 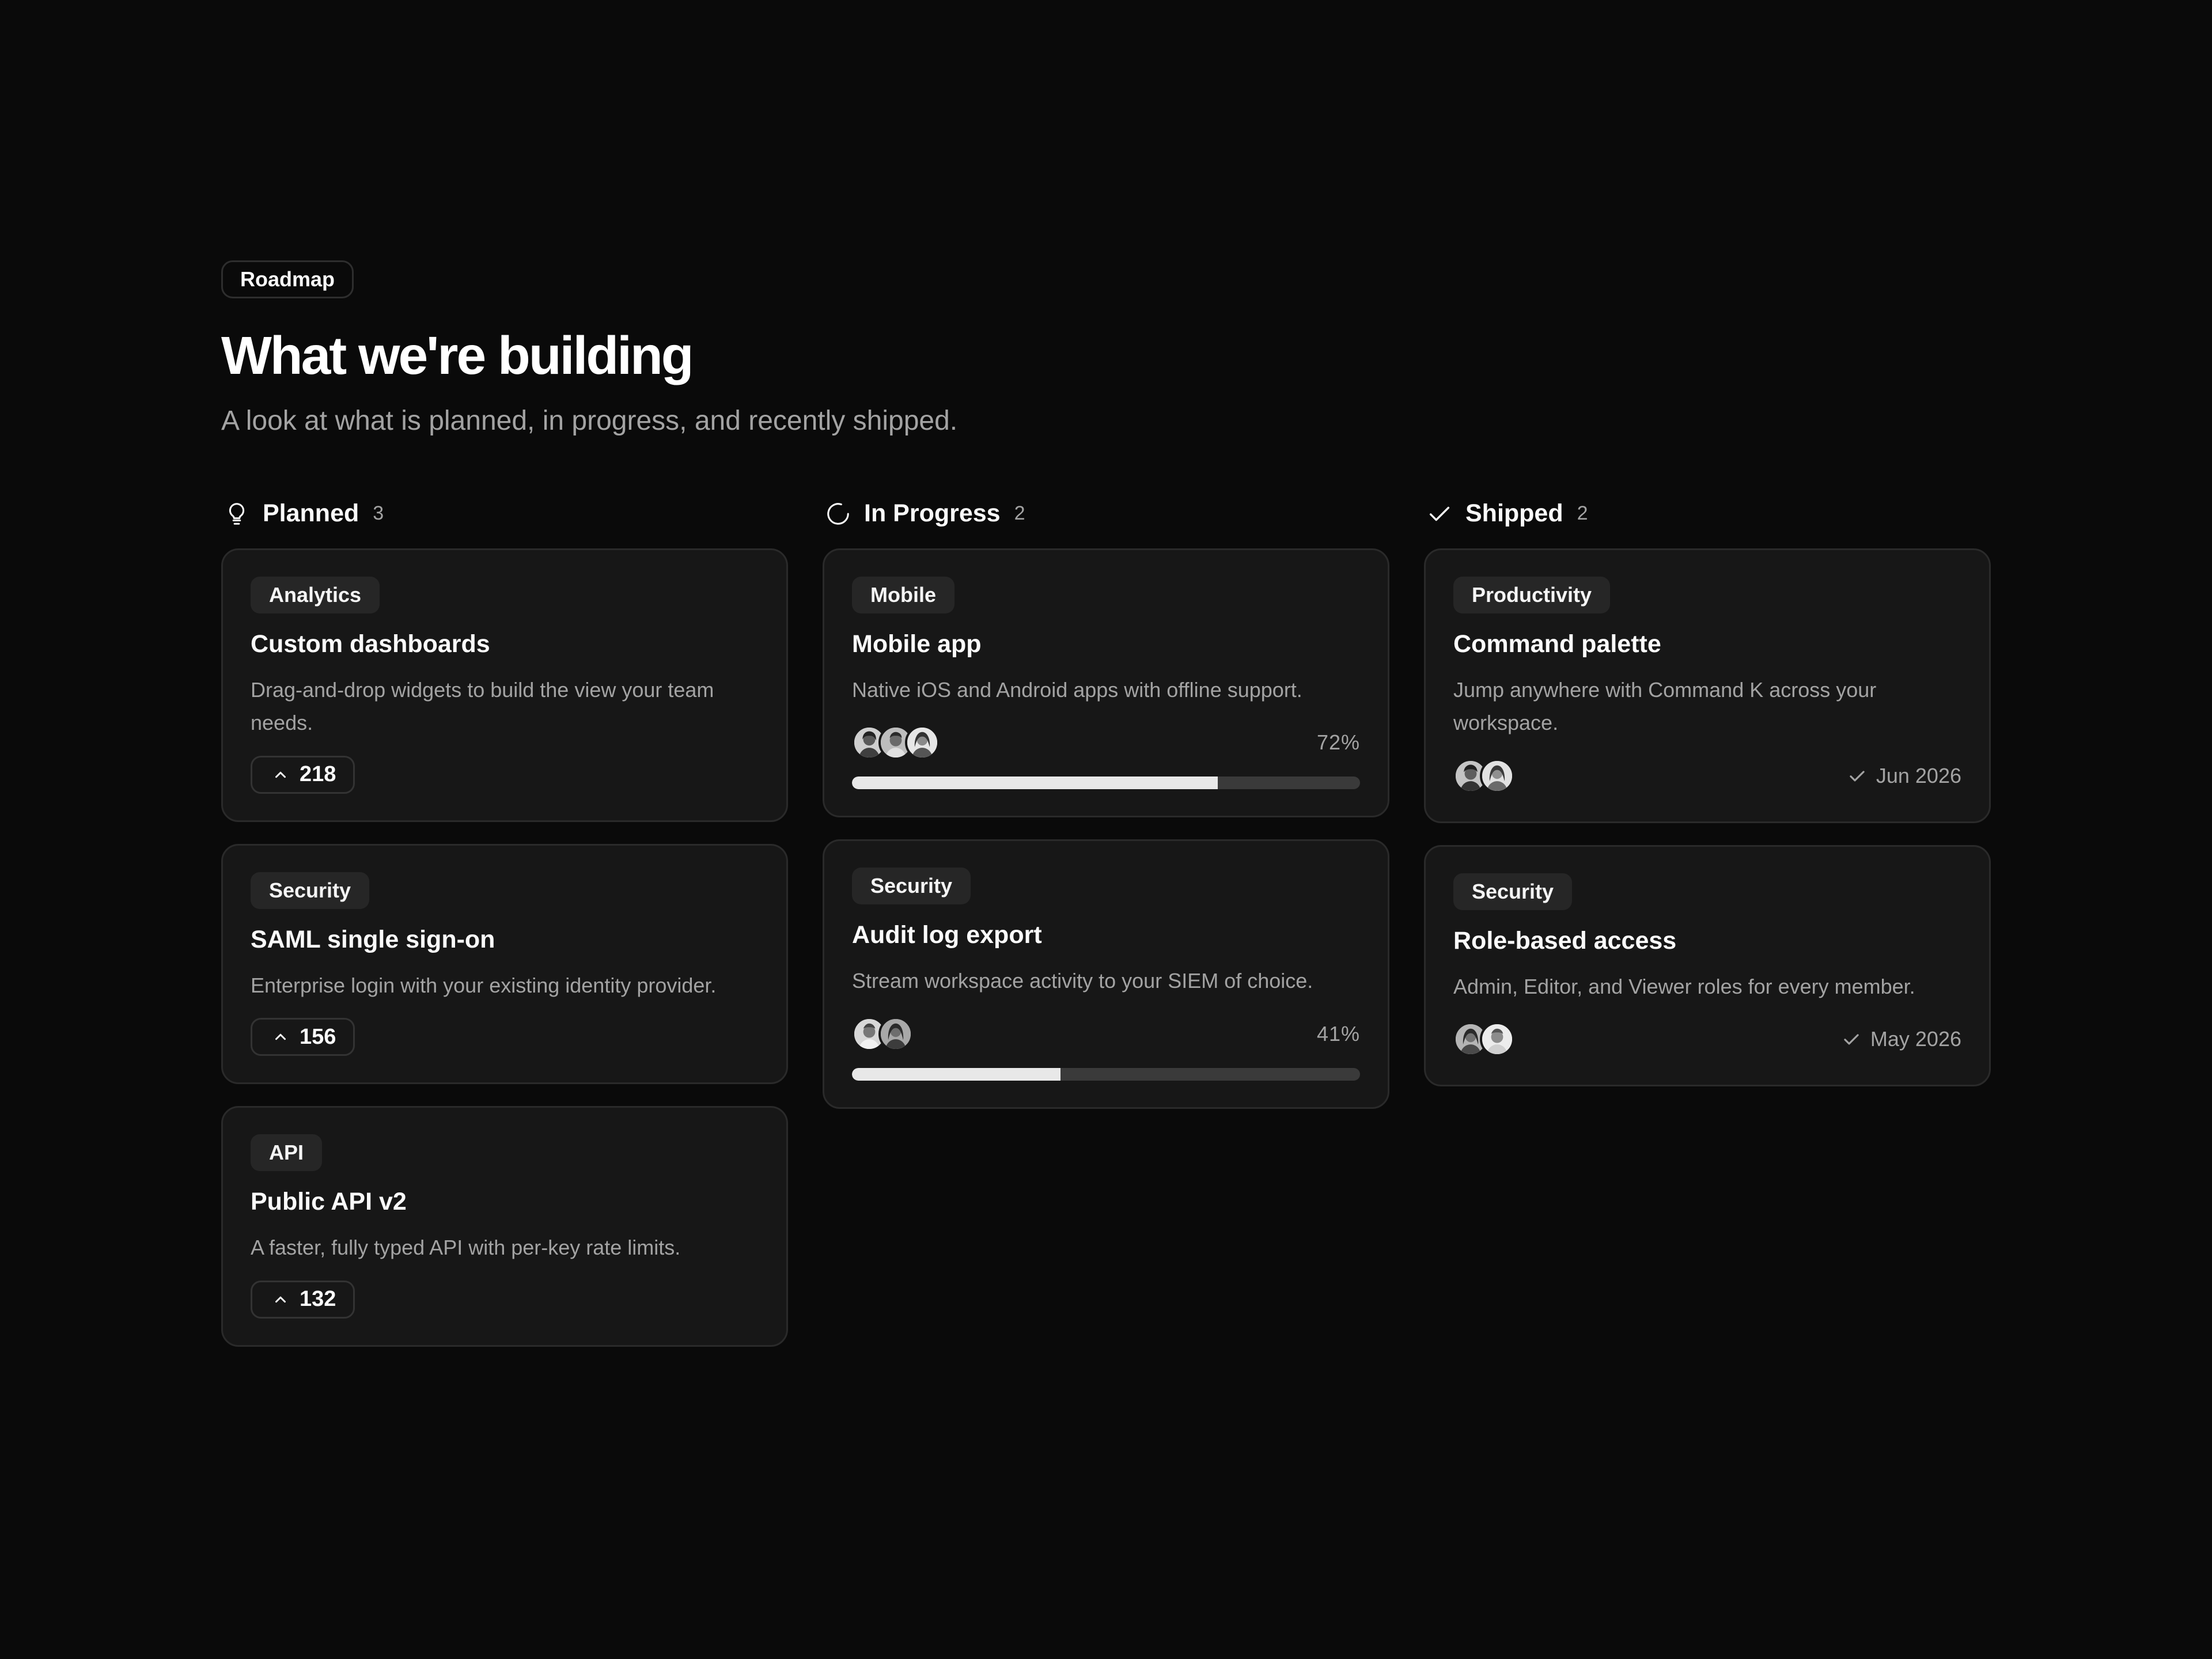 I want to click on roadmap-badge: Roadmap, so click(x=287, y=279).